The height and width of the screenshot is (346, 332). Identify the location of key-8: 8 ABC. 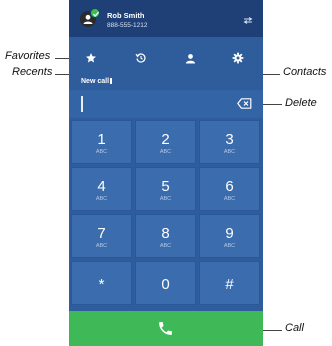
(165, 236).